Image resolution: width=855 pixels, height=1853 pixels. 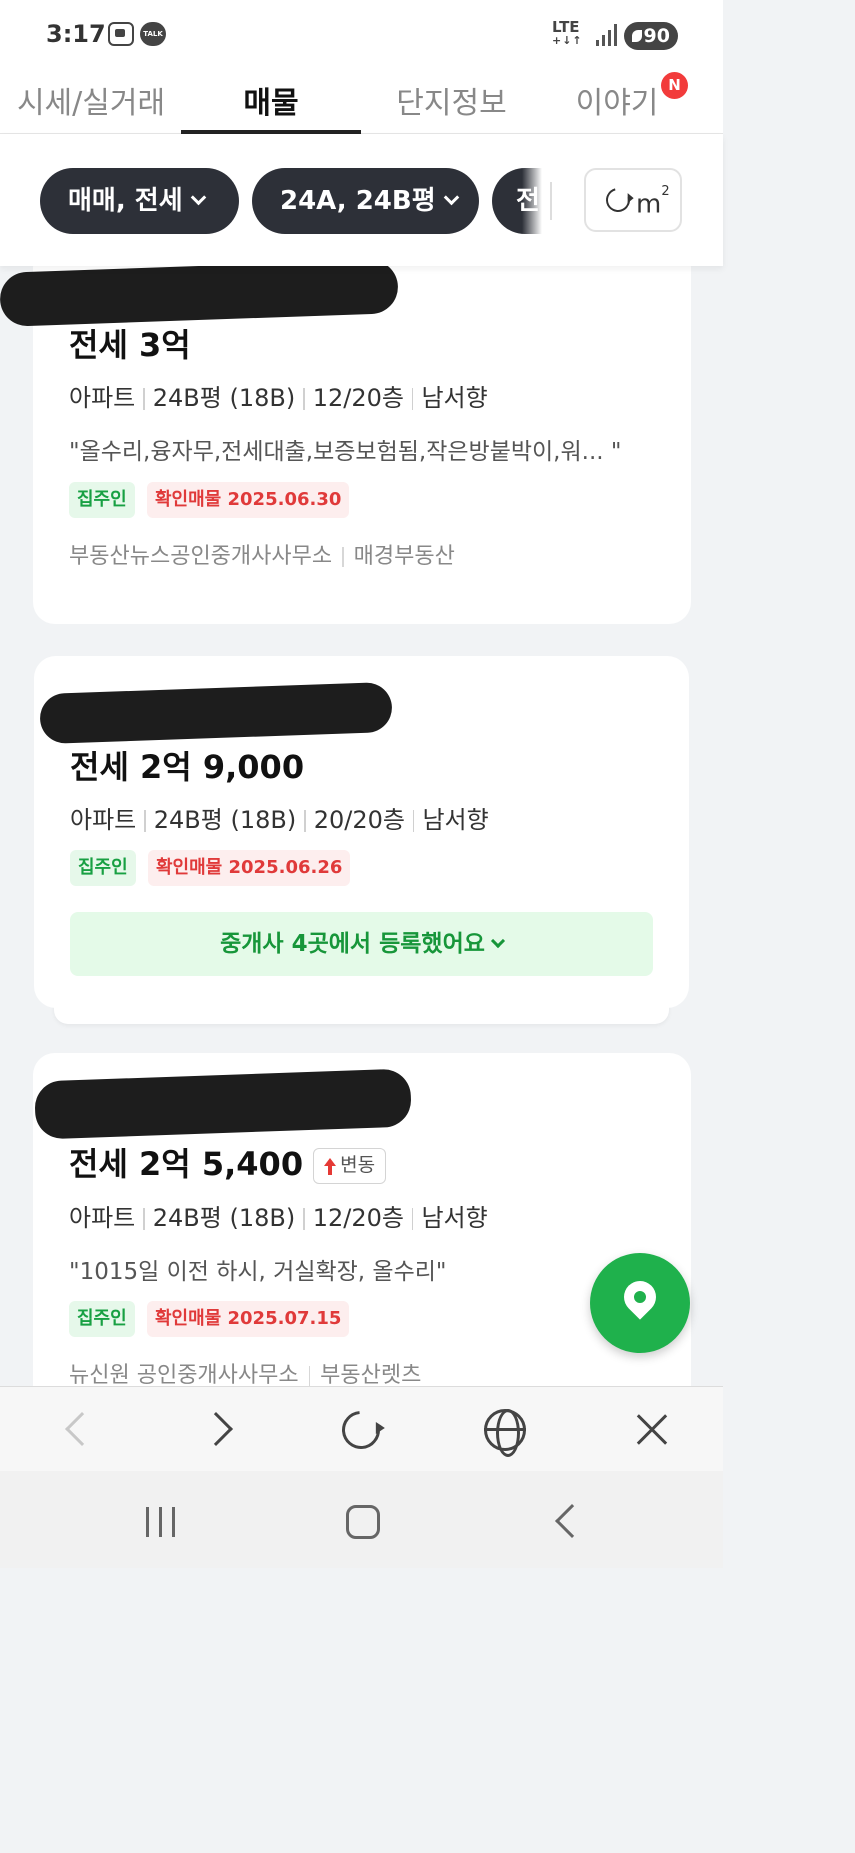 I want to click on filter-bar: 매매, 전세 24A, 24B평 전 m2, so click(x=361, y=200).